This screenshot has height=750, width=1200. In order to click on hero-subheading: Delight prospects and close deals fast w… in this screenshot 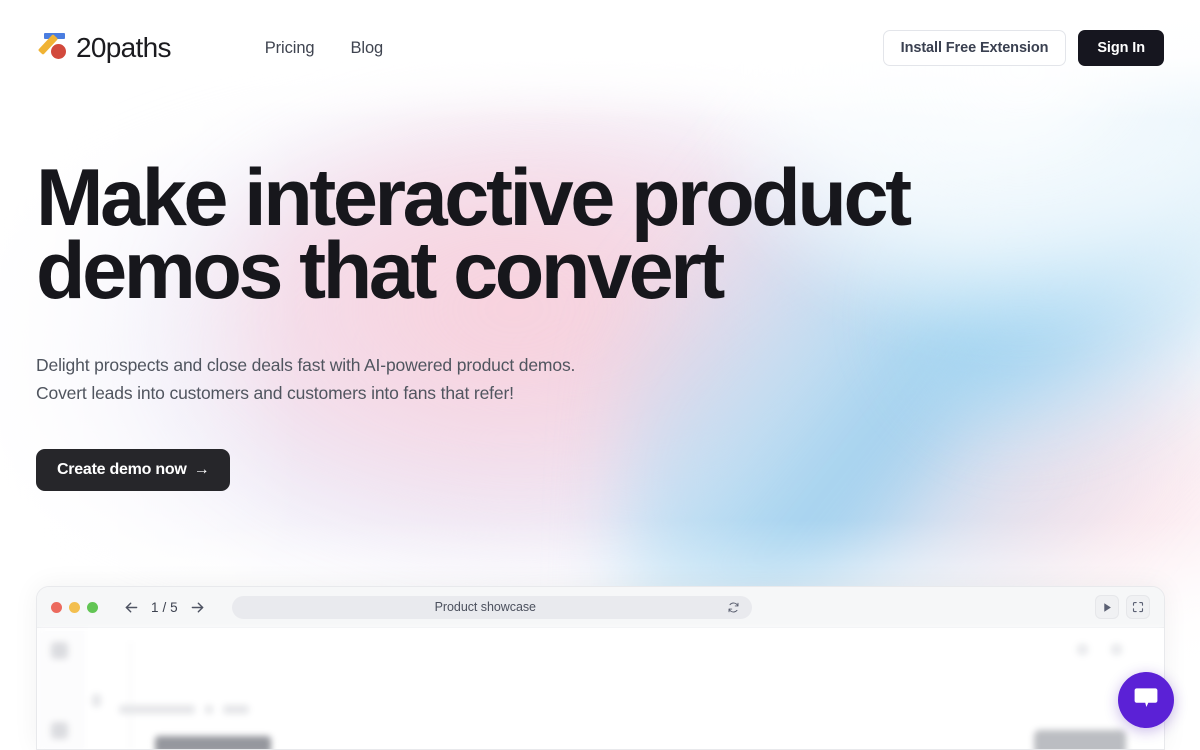, I will do `click(600, 379)`.